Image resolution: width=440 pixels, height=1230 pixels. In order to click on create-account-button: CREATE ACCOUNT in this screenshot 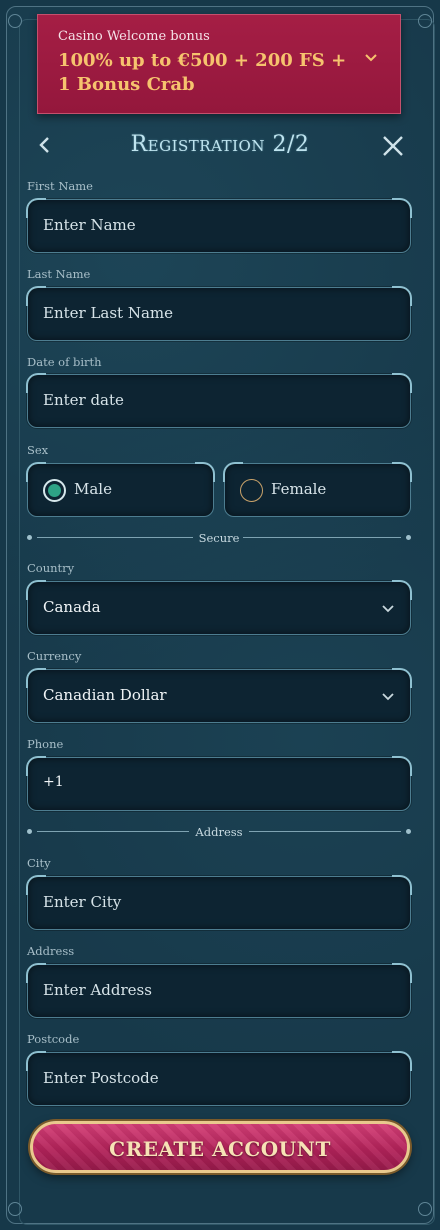, I will do `click(220, 1147)`.